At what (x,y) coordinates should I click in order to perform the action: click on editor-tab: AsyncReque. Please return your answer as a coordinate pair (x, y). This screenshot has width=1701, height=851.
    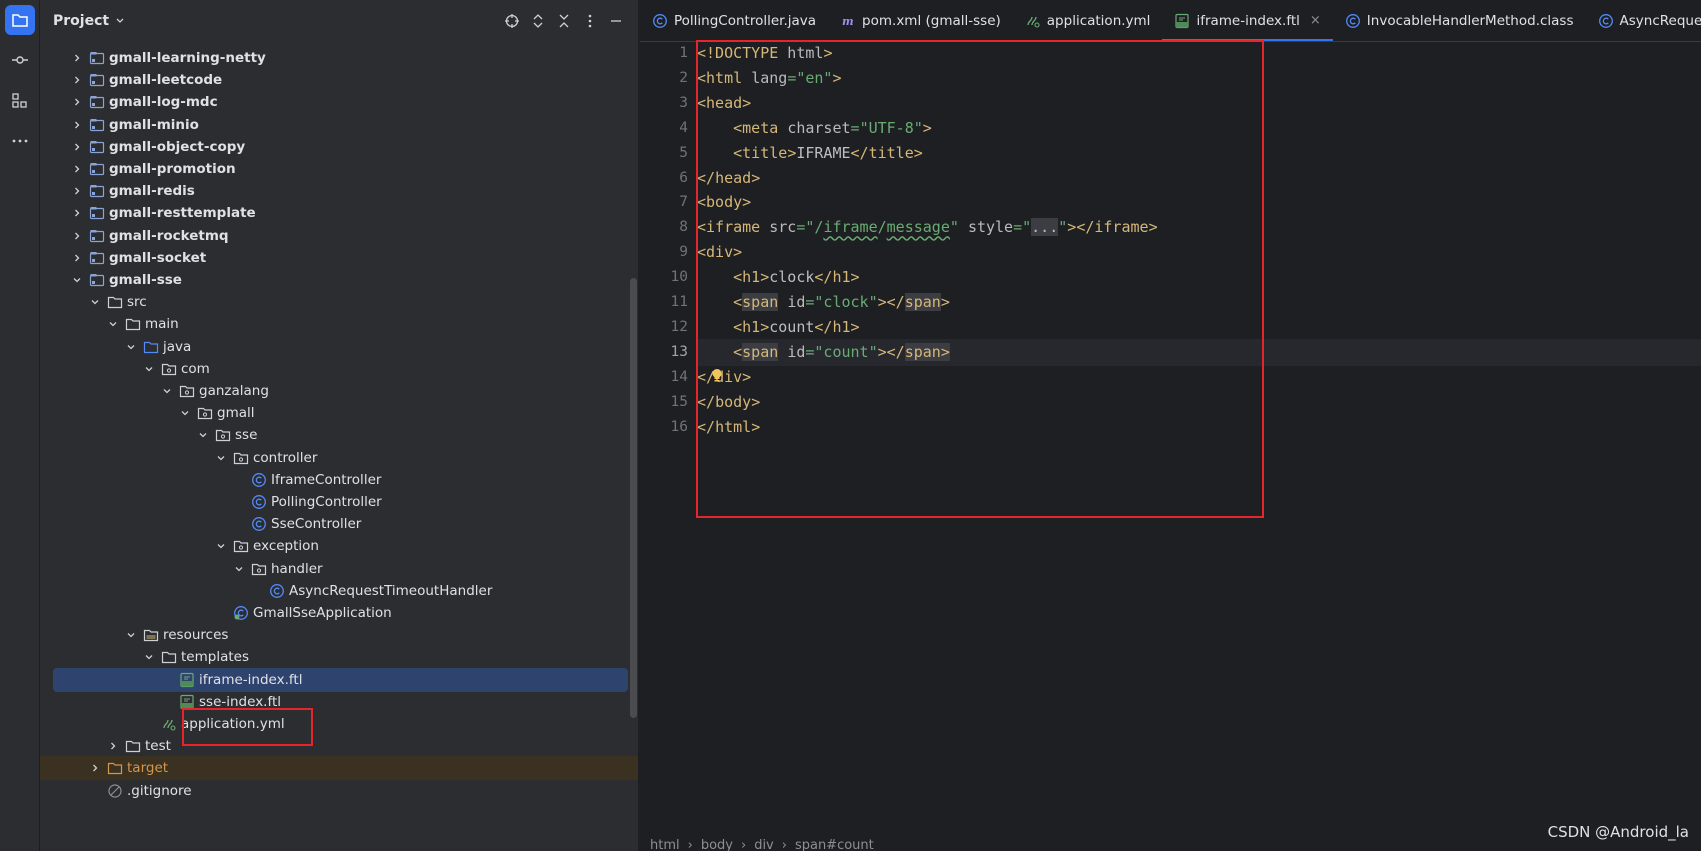
    Looking at the image, I should click on (1643, 20).